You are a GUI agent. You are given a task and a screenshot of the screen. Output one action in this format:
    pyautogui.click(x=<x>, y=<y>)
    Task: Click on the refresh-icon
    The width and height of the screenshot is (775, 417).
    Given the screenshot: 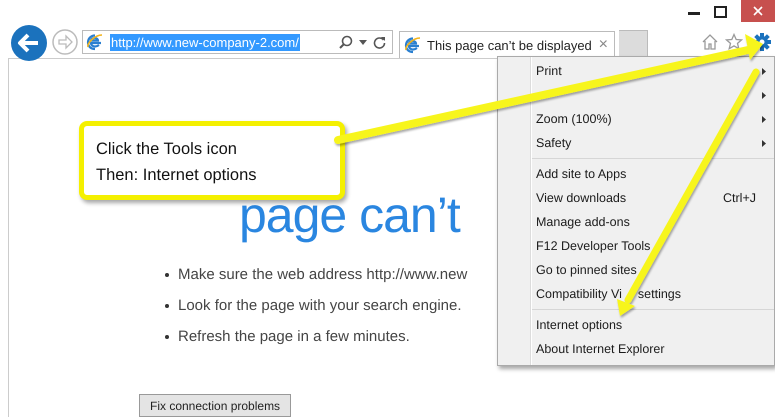 What is the action you would take?
    pyautogui.click(x=379, y=42)
    